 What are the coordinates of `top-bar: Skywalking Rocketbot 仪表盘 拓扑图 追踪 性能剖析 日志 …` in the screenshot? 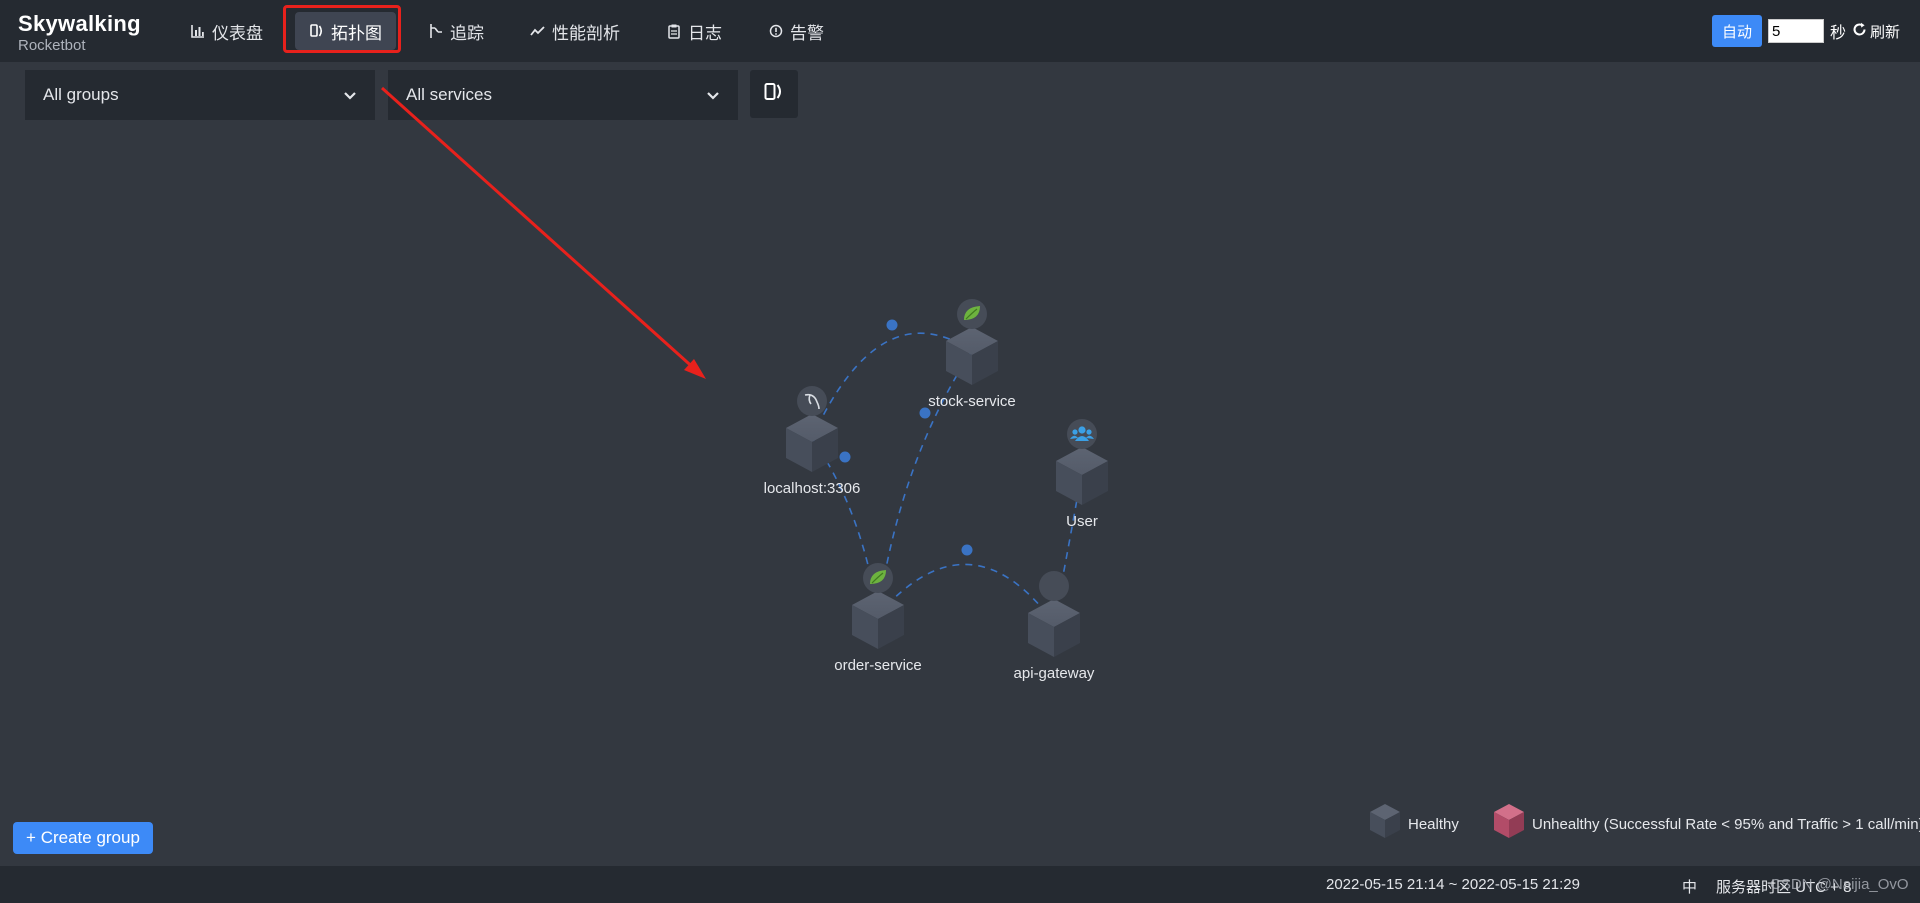 It's located at (960, 31).